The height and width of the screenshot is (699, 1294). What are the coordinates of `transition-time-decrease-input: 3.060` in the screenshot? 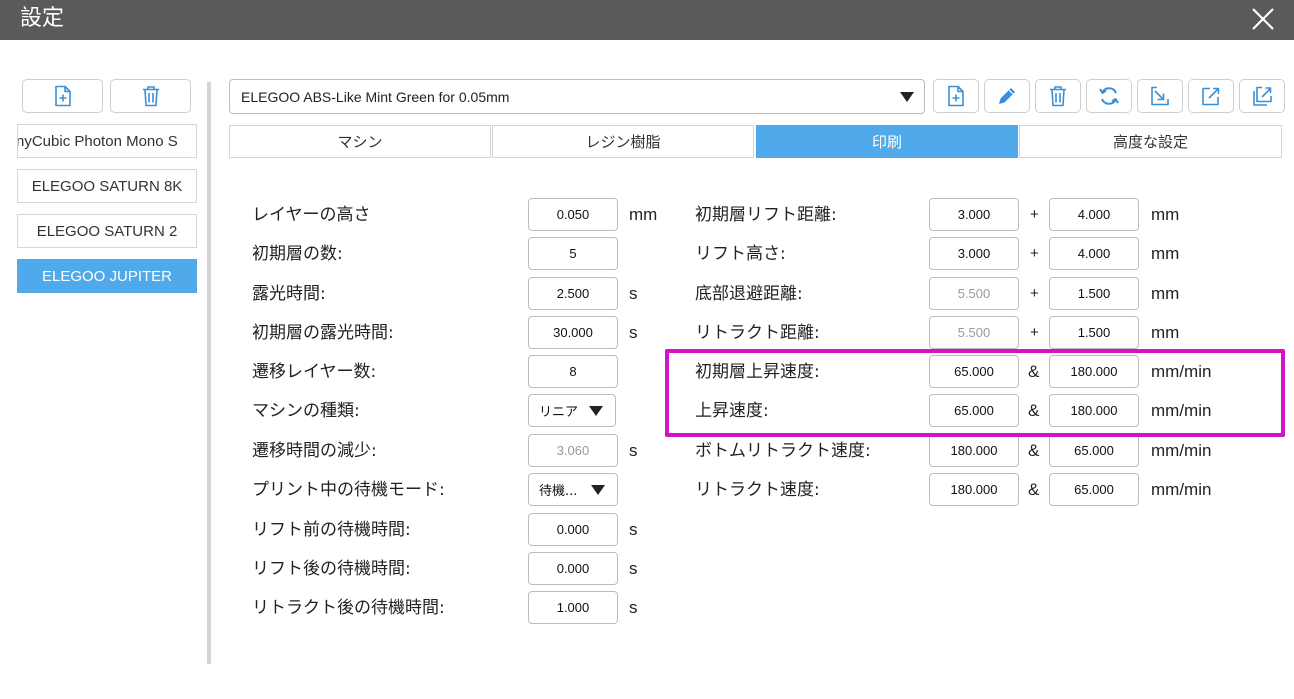 It's located at (573, 450).